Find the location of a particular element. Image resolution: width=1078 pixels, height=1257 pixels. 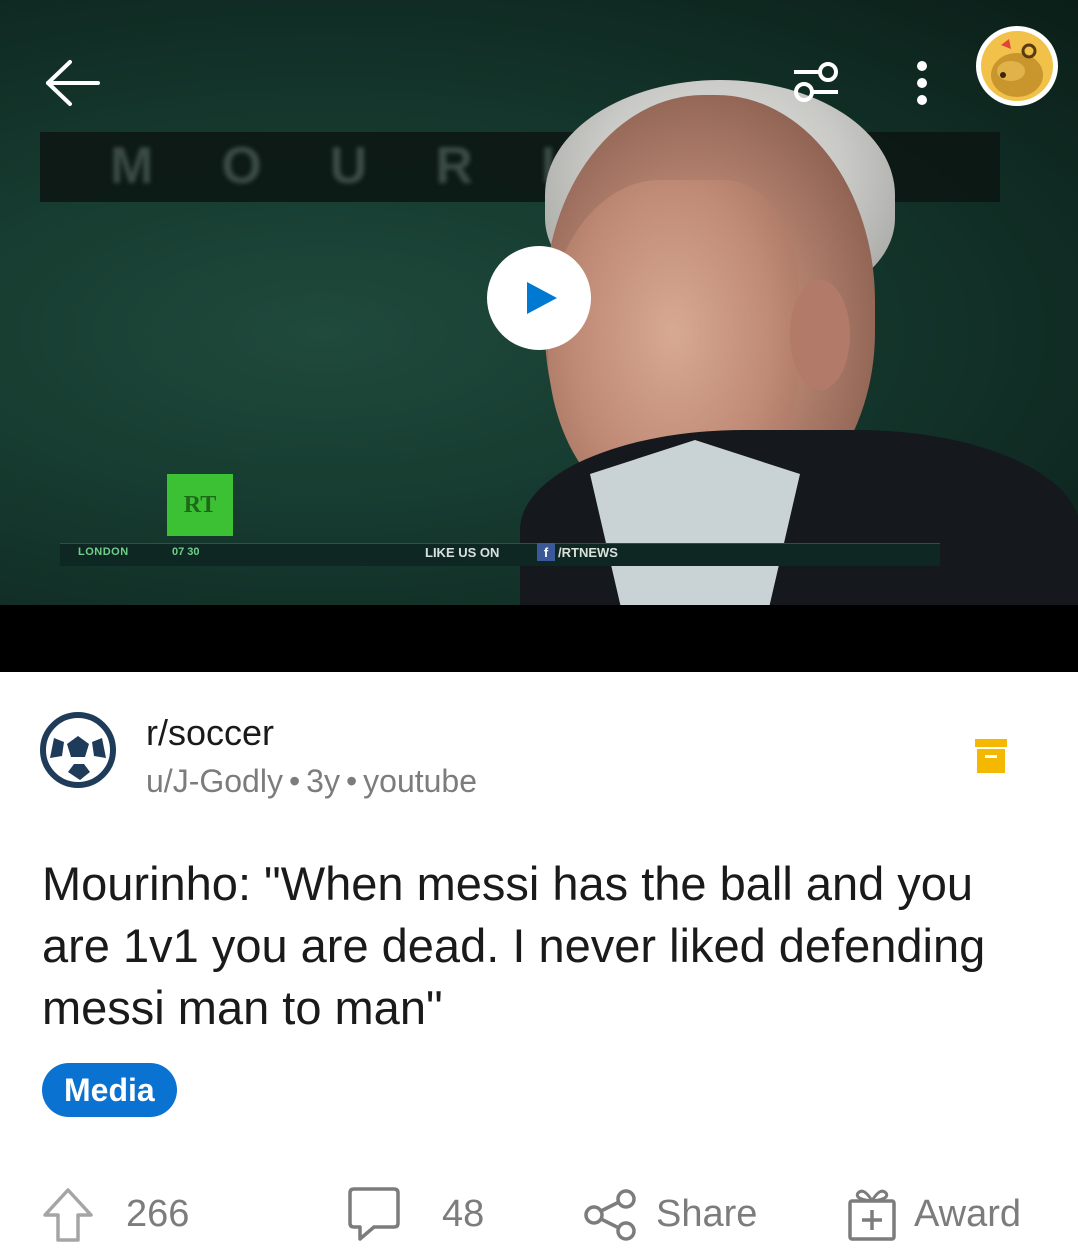

user-avatar is located at coordinates (1017, 66).